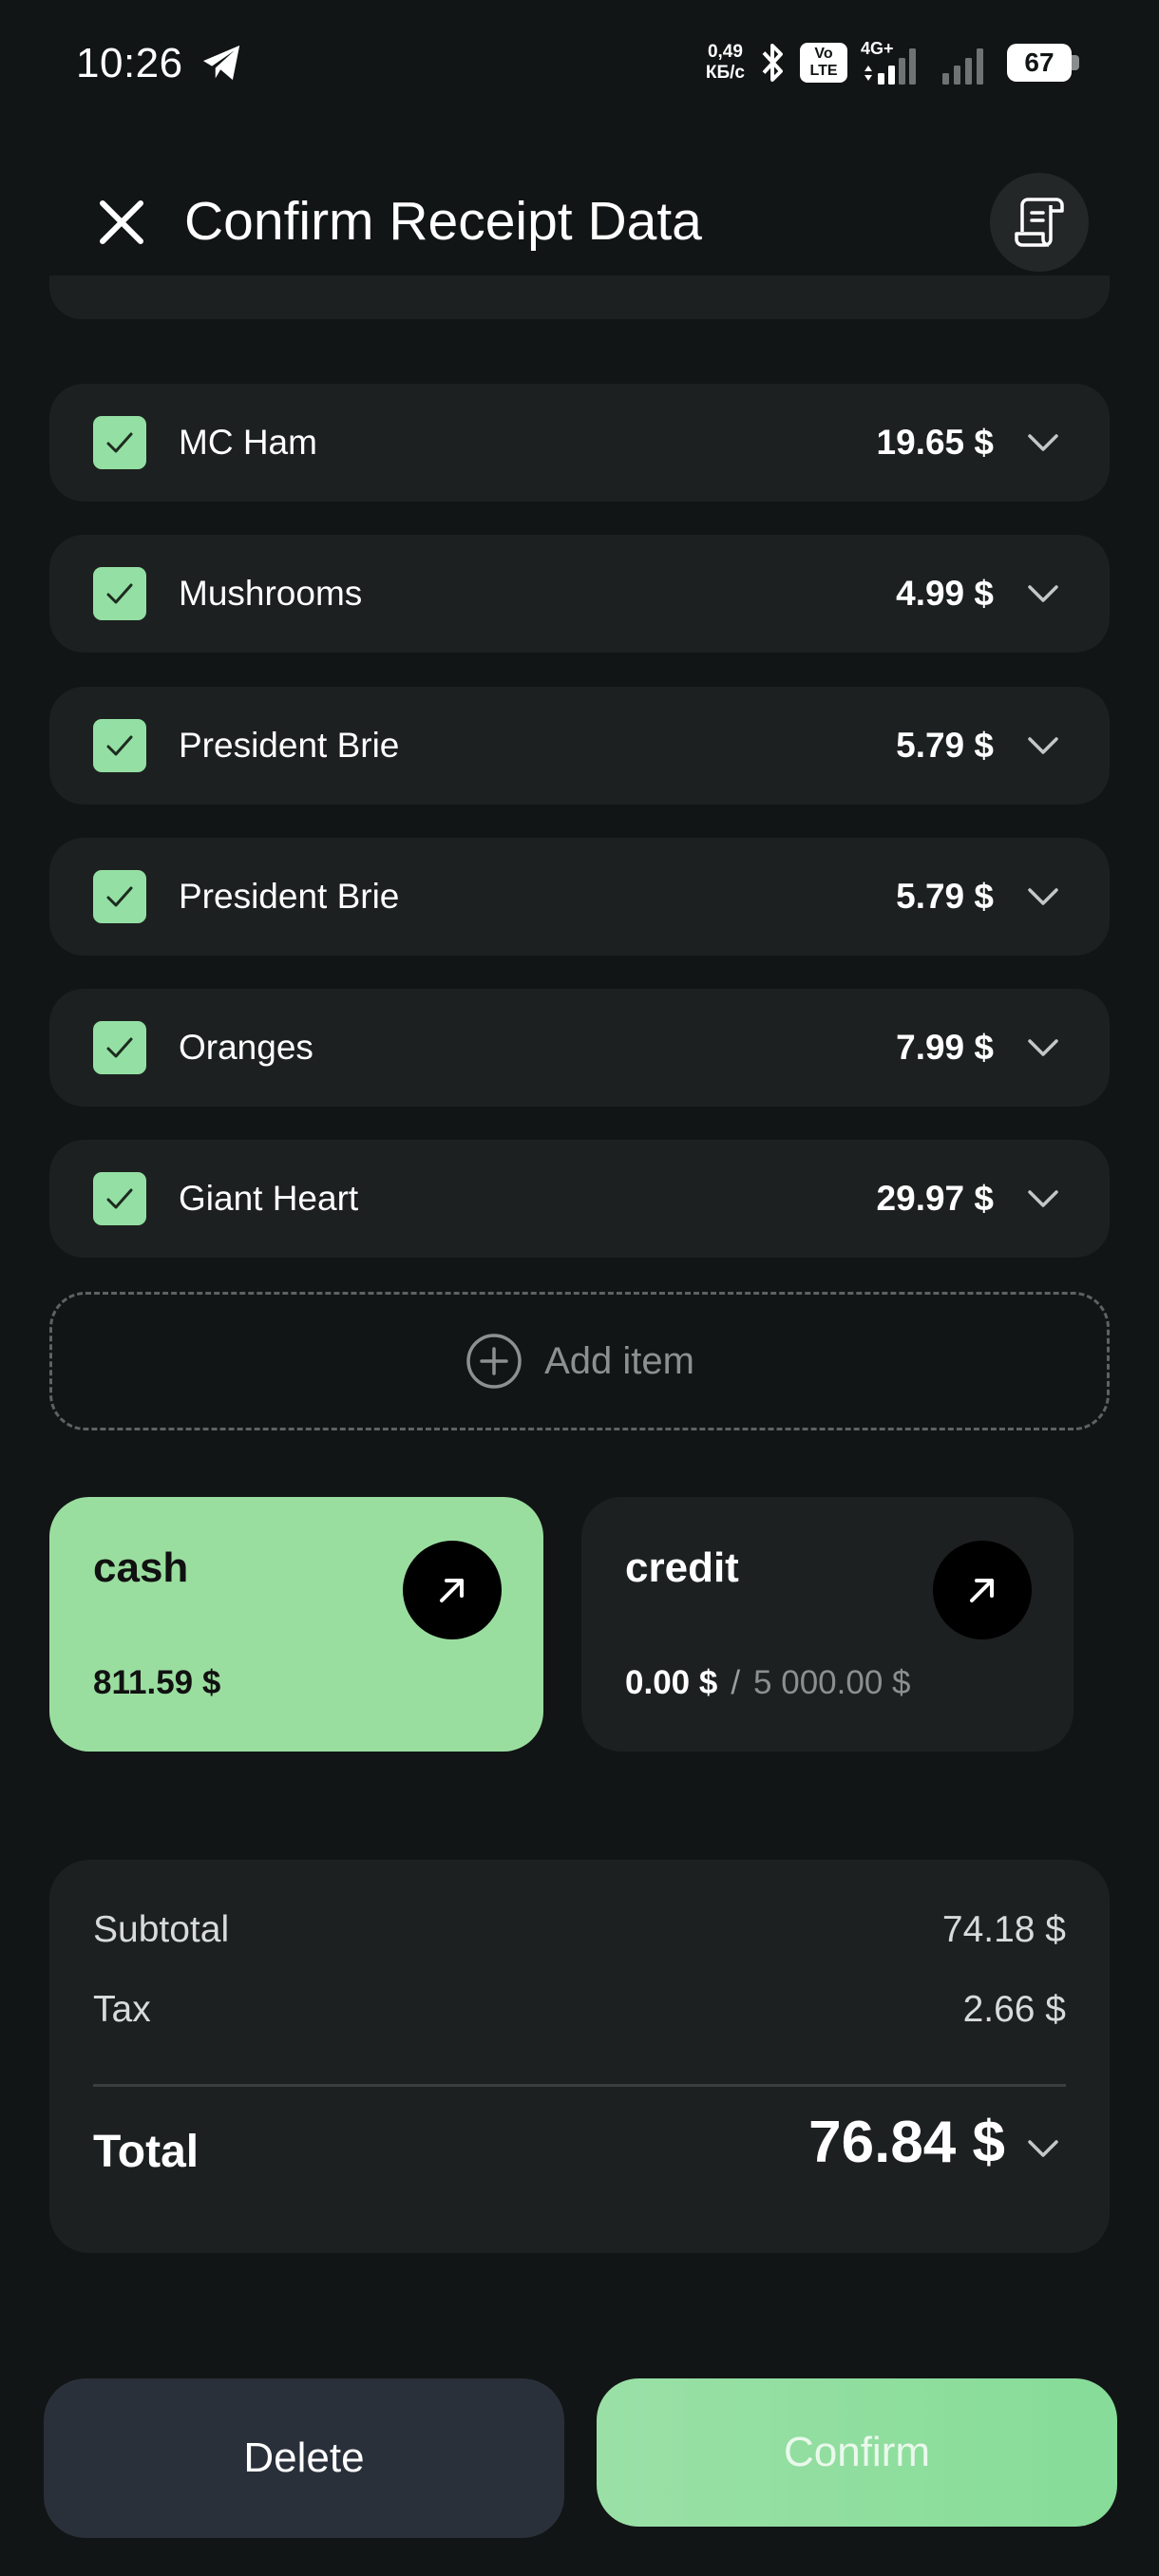  I want to click on signal-sim2-icon, so click(962, 66).